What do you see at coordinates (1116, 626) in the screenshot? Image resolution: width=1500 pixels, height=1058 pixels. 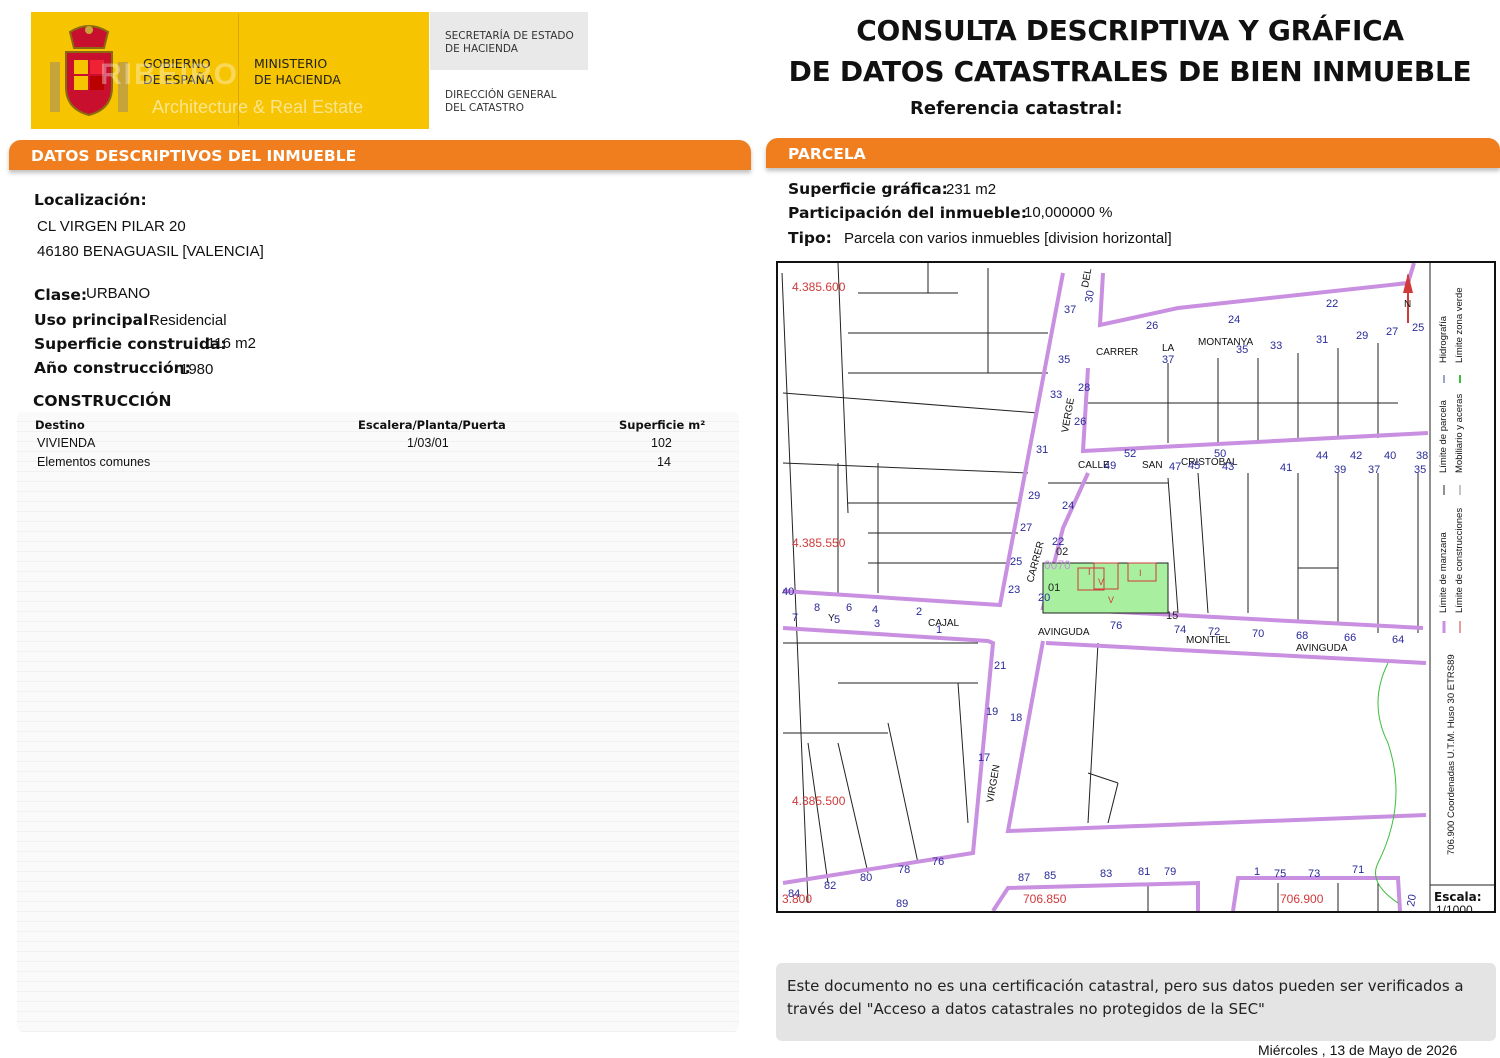 I see `map-number: 76` at bounding box center [1116, 626].